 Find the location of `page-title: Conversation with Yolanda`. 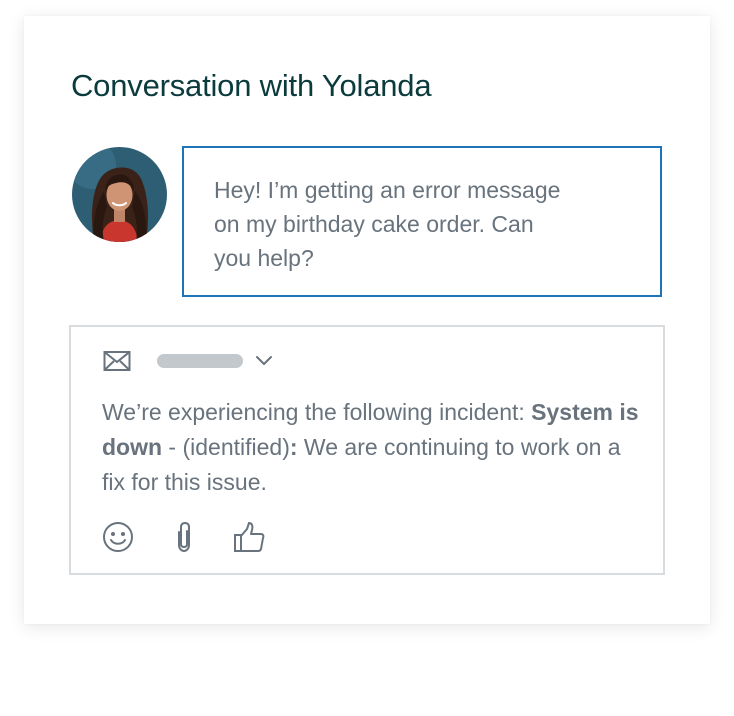

page-title: Conversation with Yolanda is located at coordinates (251, 85).